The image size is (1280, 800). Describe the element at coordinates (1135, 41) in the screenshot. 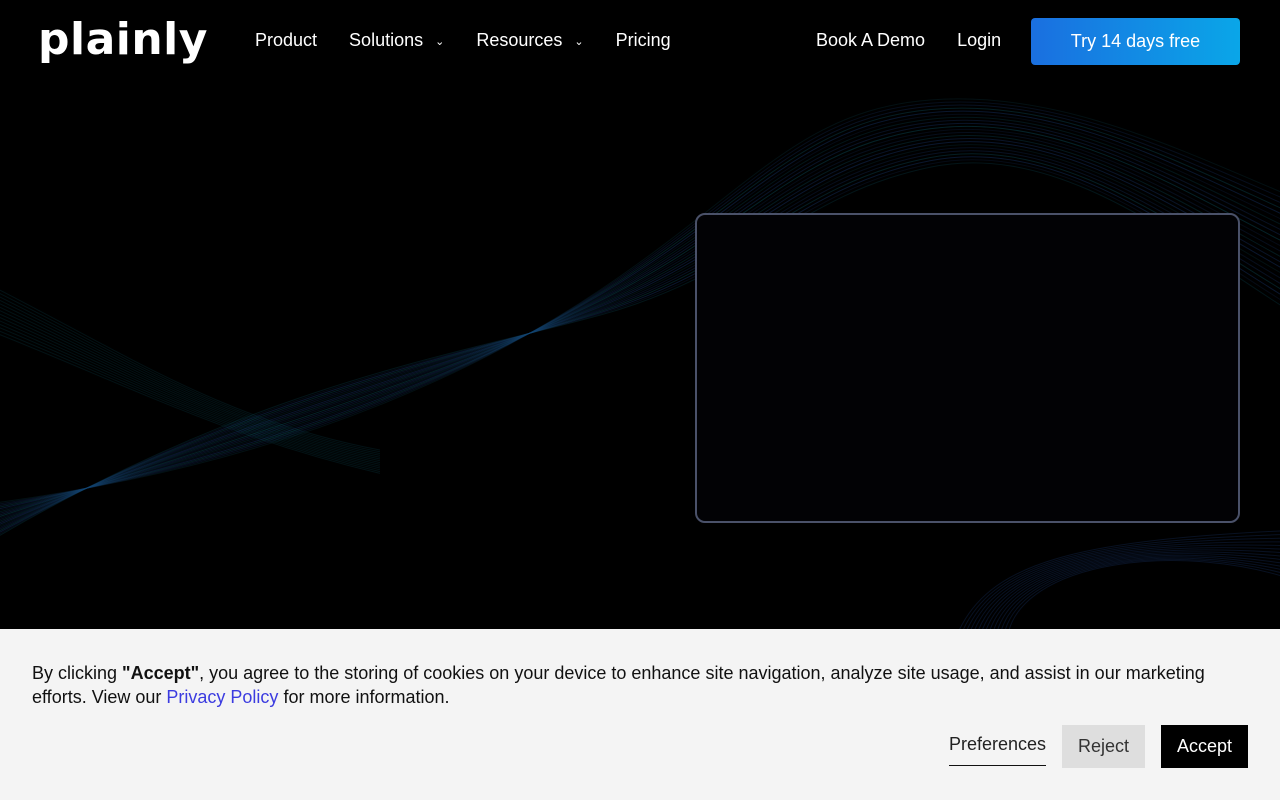

I see `try-free-button: Try 14 days free` at that location.